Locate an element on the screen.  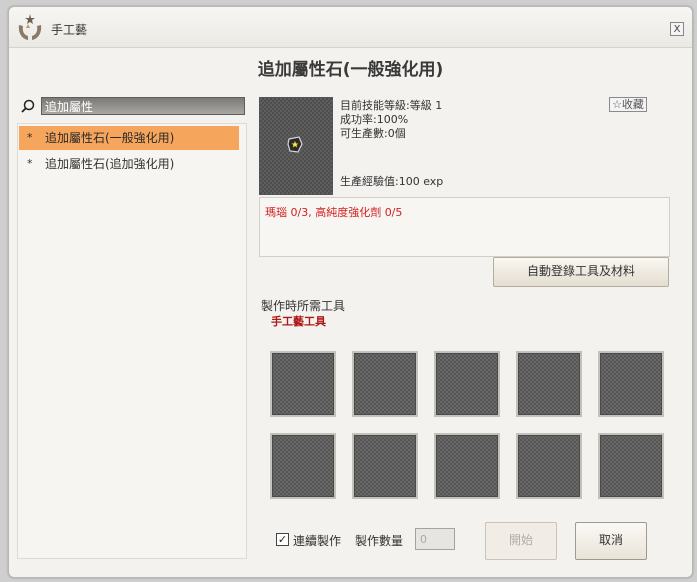
search-input: 追加屬性 is located at coordinates (143, 106).